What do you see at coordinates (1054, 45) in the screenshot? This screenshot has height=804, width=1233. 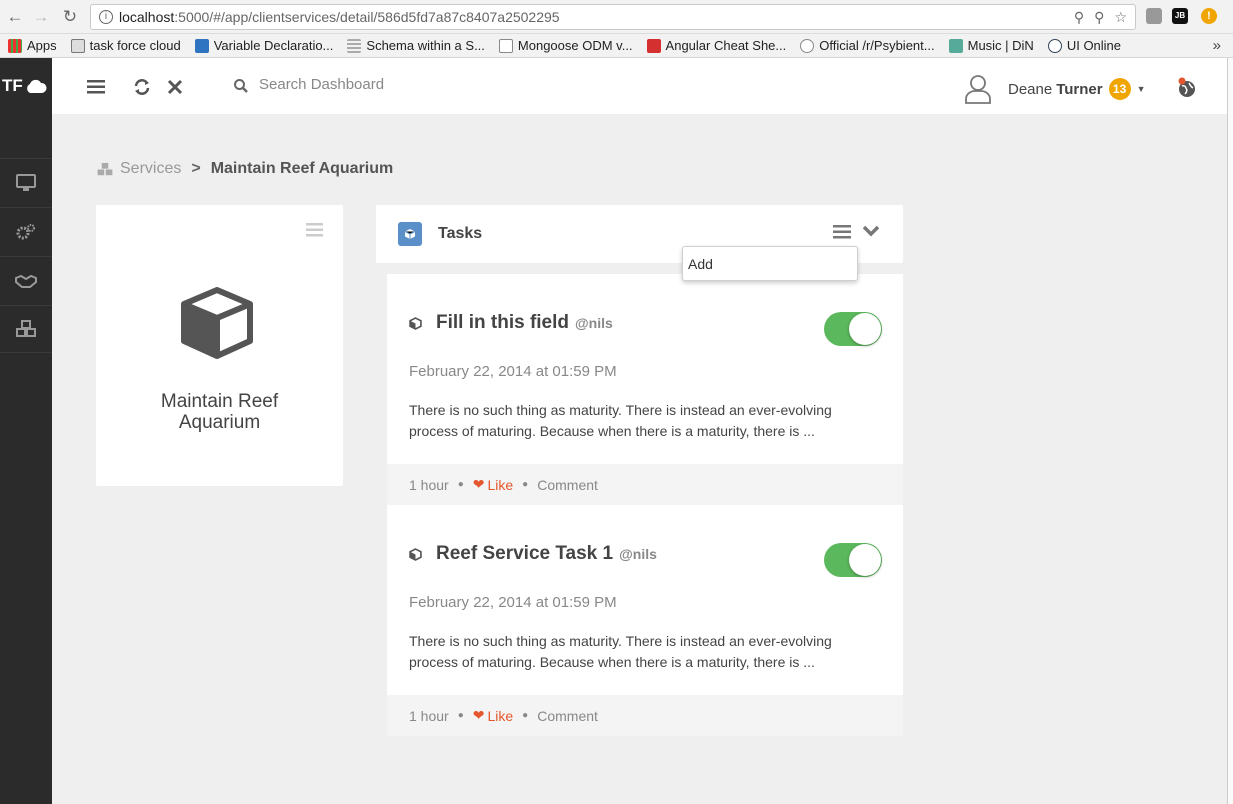 I see `shield-icon` at bounding box center [1054, 45].